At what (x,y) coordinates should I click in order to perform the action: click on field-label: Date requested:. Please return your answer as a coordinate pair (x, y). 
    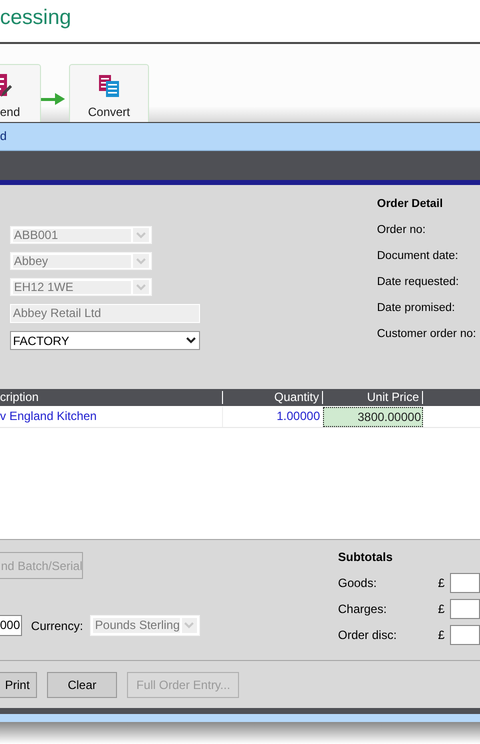
    Looking at the image, I should click on (418, 282).